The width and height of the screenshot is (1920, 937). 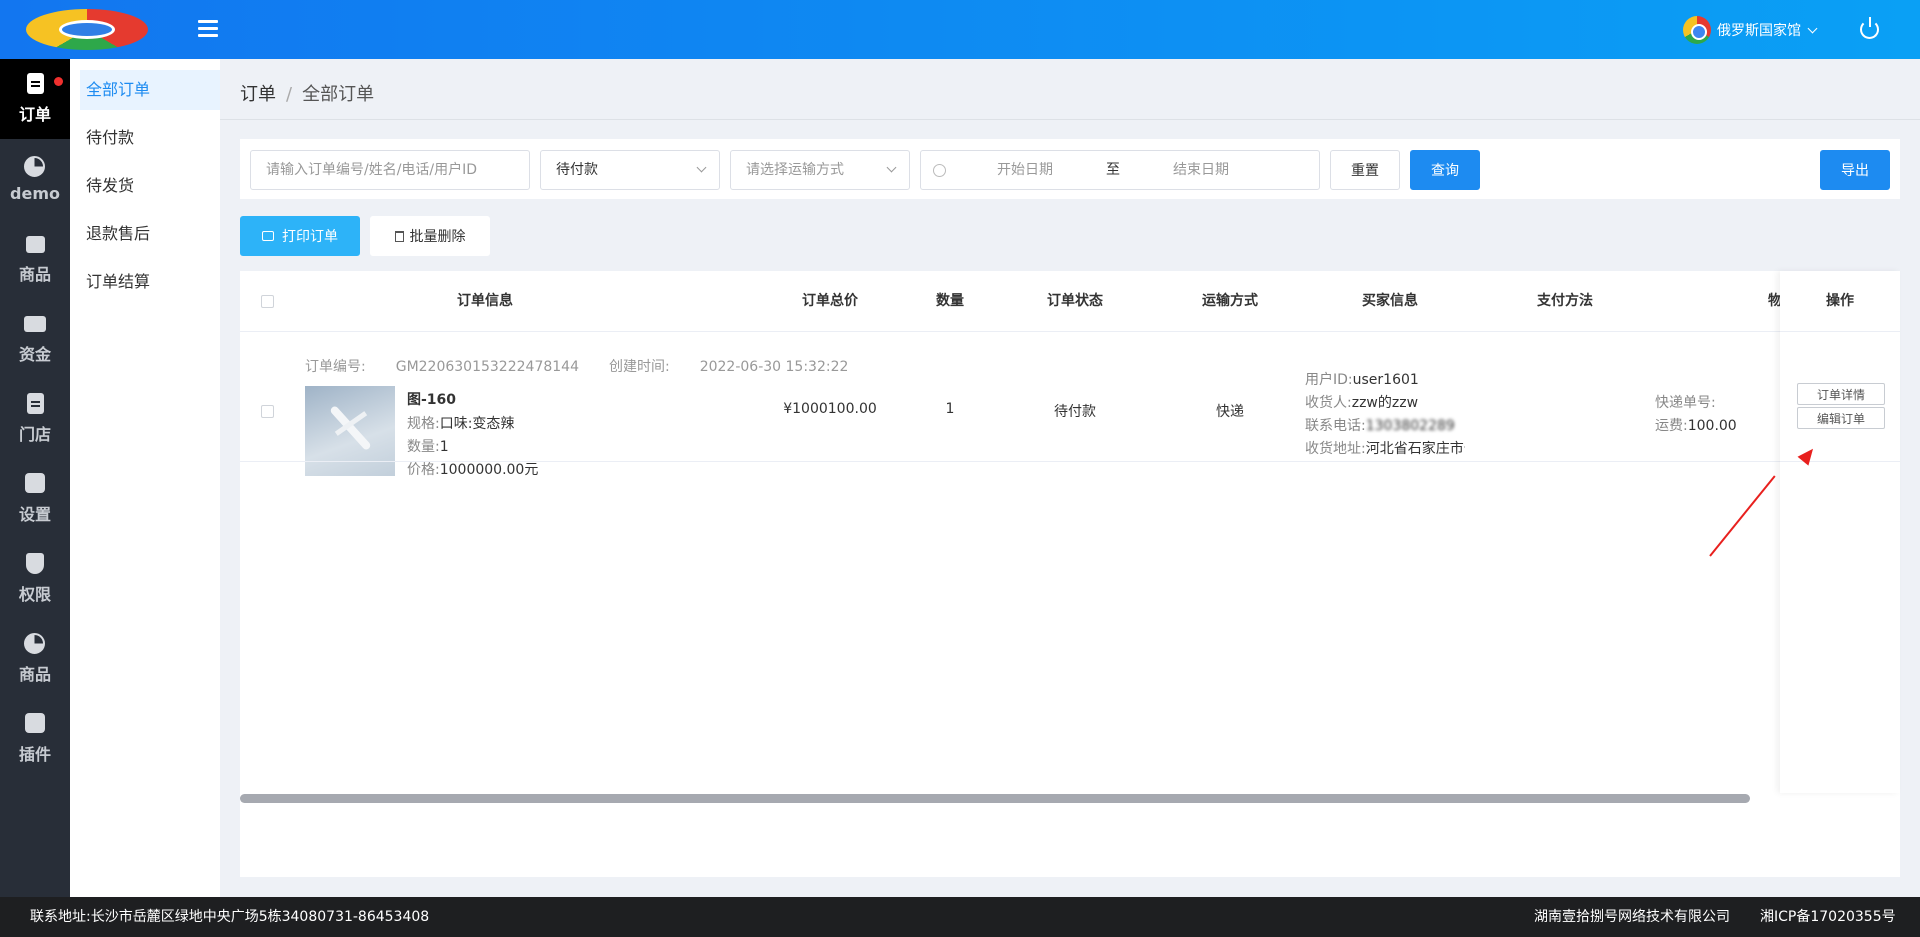 I want to click on sidebar-item-plugins: 插件, so click(x=35, y=739).